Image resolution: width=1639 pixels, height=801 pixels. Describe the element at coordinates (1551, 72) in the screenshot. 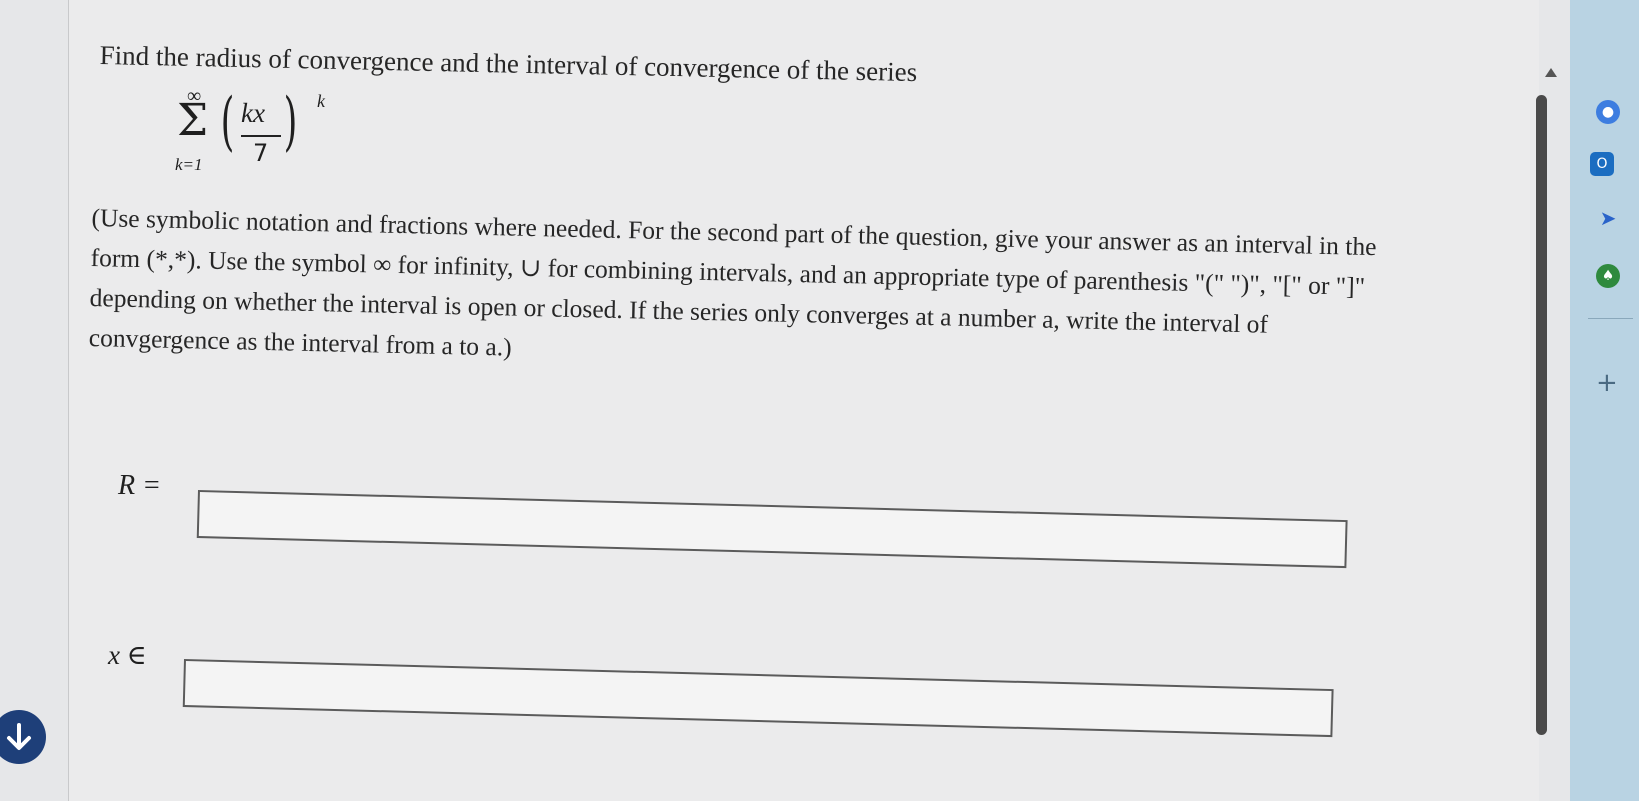

I see `scroll-up-arrow-icon` at that location.